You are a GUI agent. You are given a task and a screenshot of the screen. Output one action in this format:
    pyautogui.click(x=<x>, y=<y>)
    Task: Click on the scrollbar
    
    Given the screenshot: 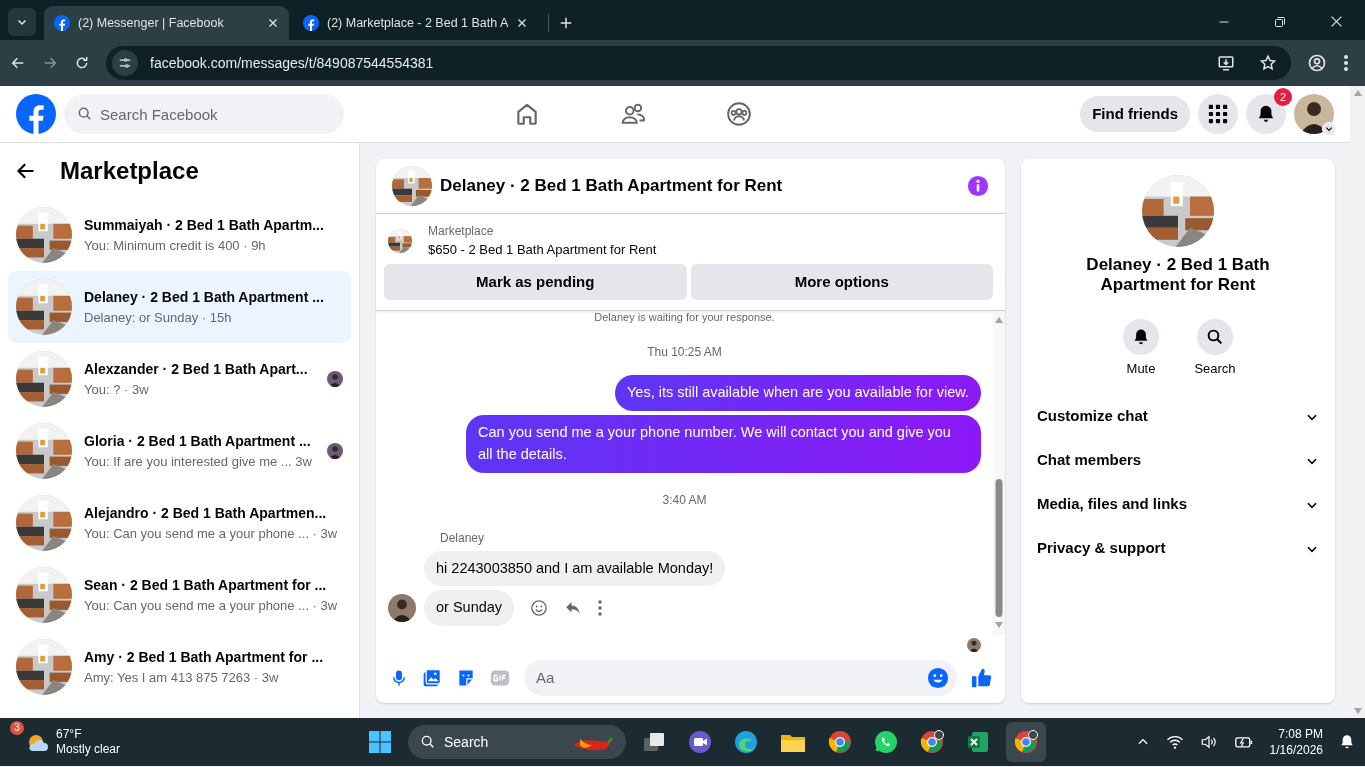 What is the action you would take?
    pyautogui.click(x=999, y=472)
    